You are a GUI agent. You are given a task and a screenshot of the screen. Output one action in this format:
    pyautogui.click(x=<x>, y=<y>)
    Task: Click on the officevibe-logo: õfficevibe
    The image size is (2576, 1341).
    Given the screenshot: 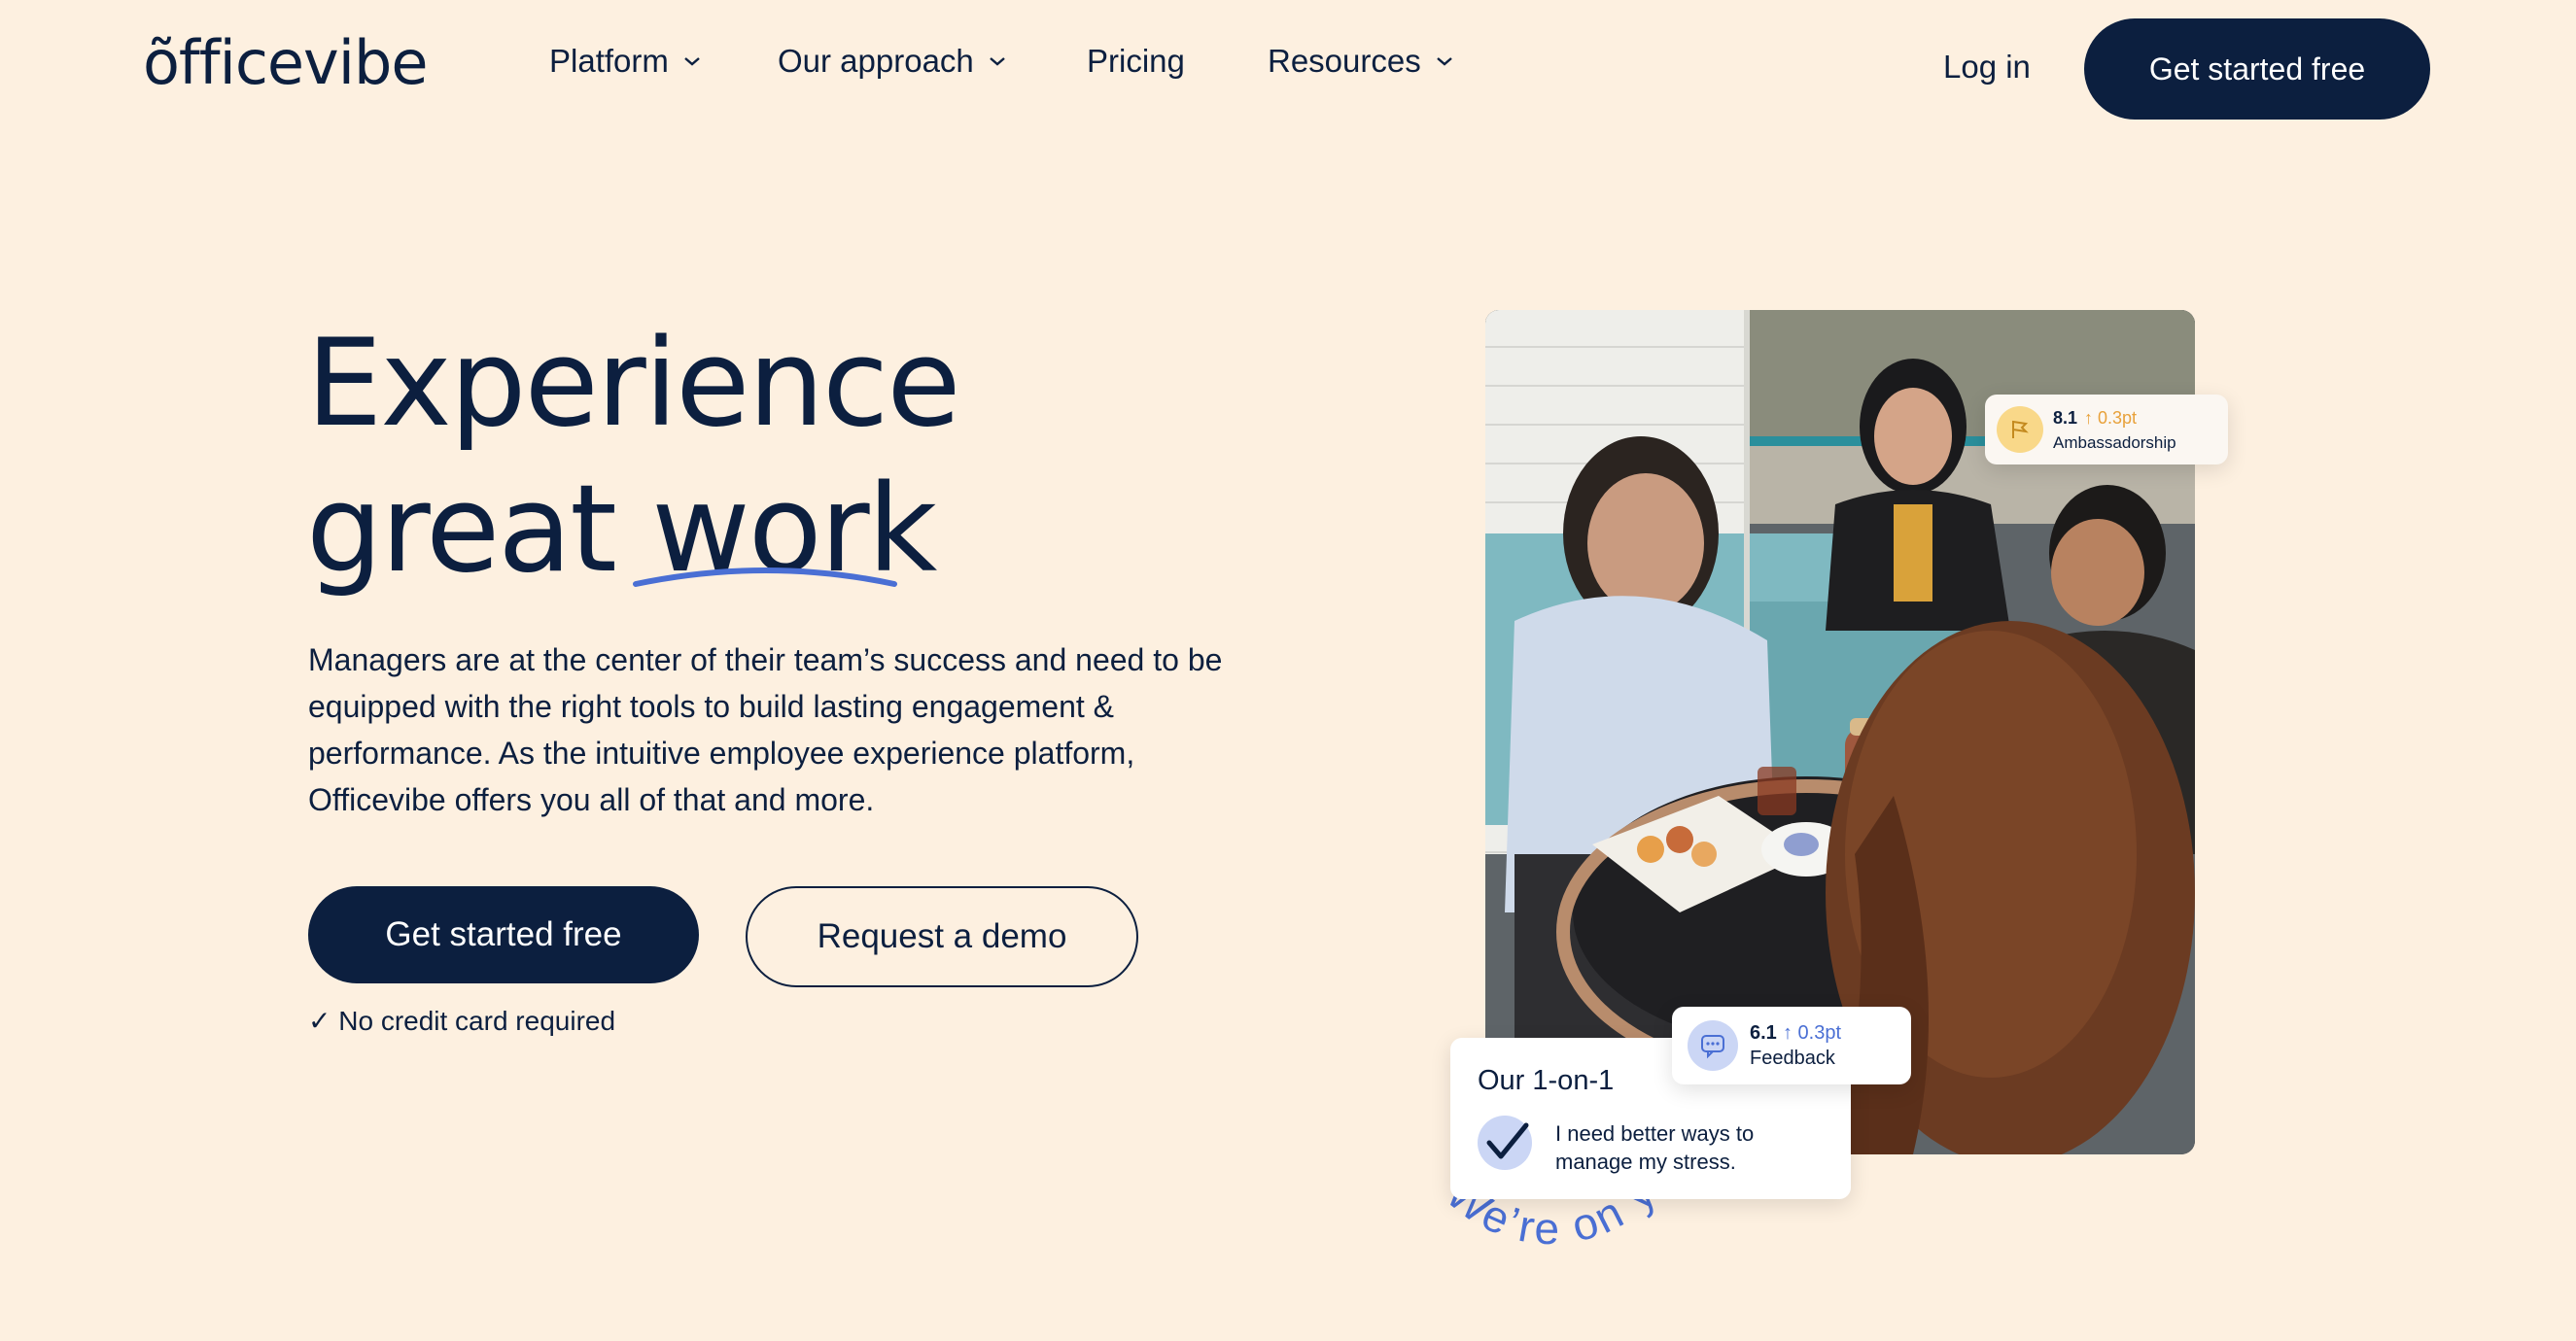 What is the action you would take?
    pyautogui.click(x=286, y=63)
    